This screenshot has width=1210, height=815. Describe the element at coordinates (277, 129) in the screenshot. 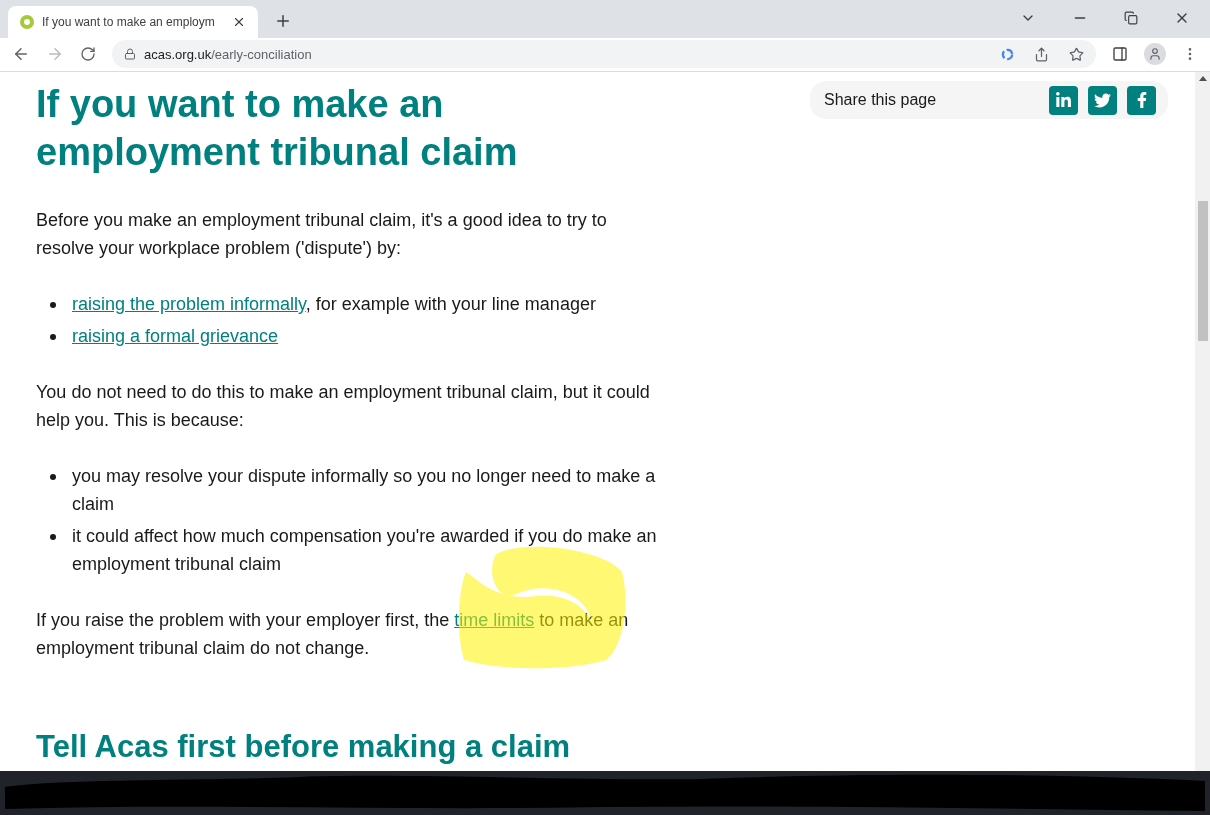

I see `page-heading: If you want to make an employment tribunal claim` at that location.